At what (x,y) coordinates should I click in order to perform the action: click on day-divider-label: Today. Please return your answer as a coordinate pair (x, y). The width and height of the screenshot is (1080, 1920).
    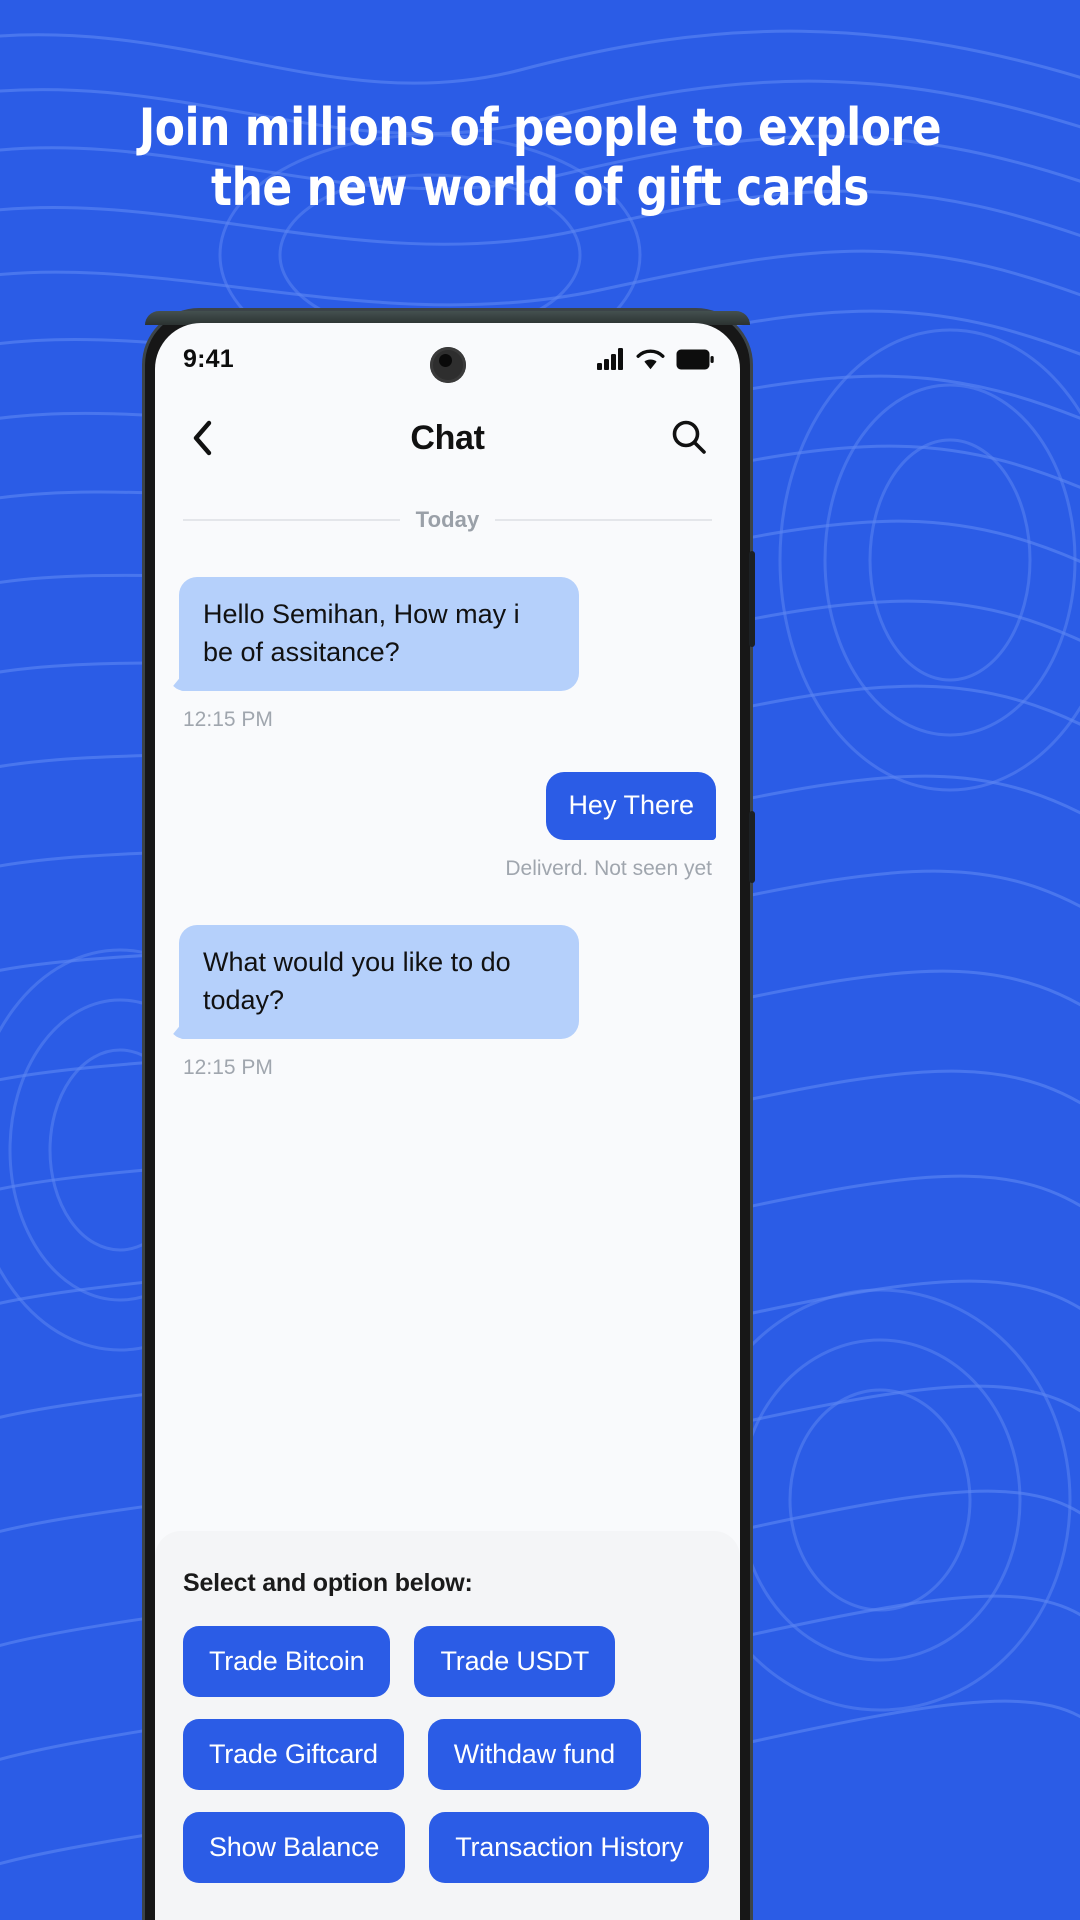
    Looking at the image, I should click on (447, 519).